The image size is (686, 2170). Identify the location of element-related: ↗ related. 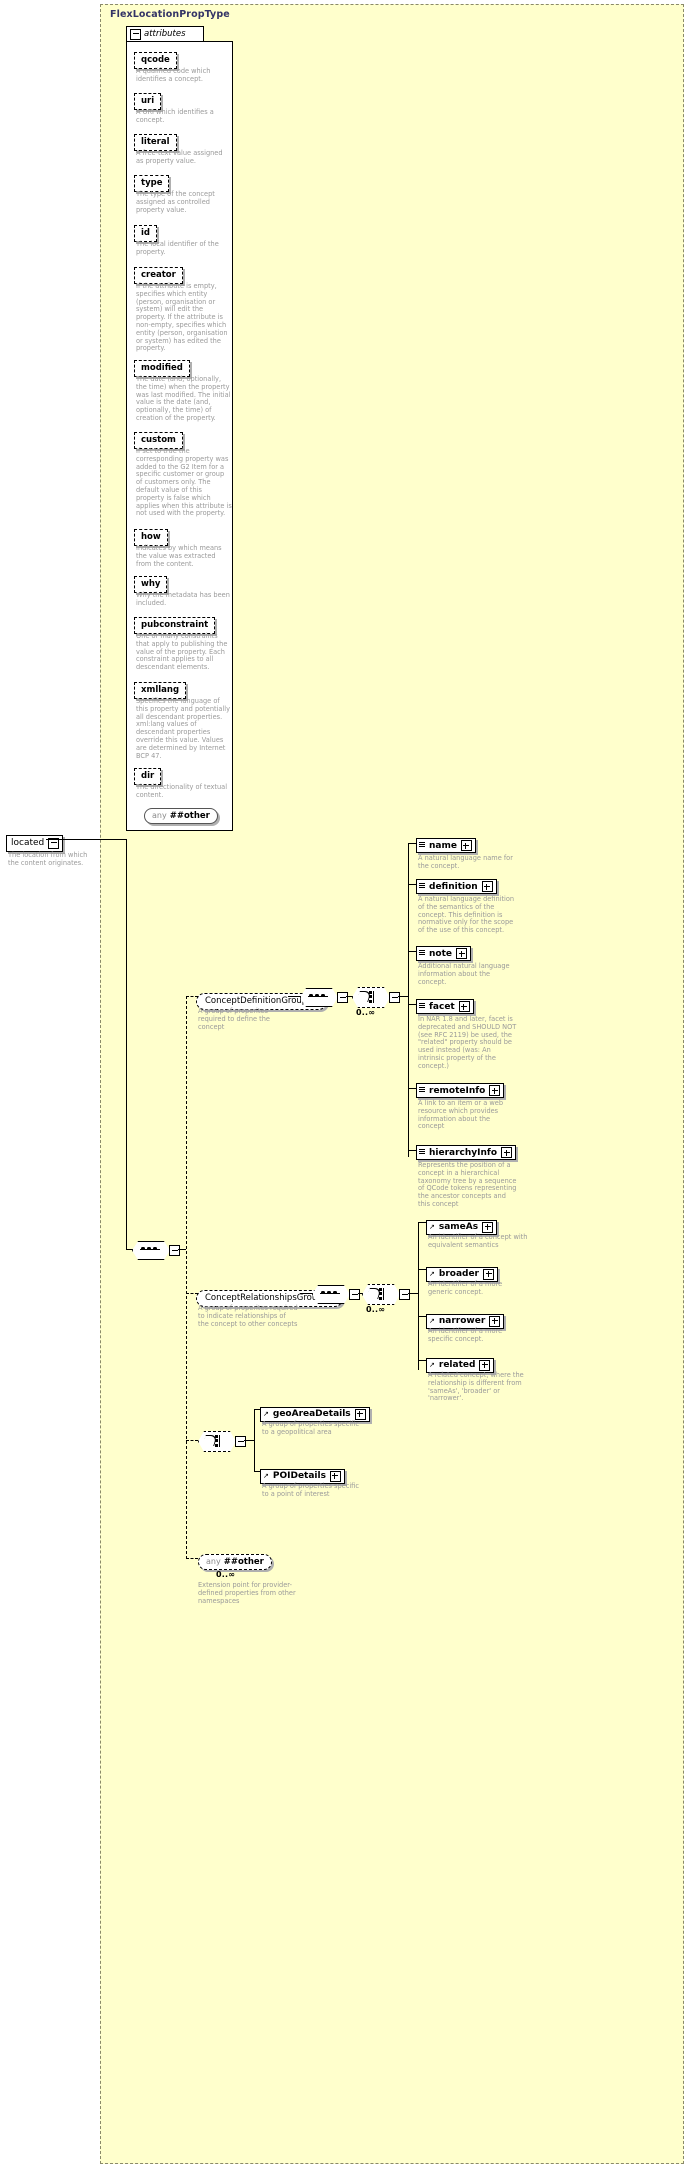
(460, 1362).